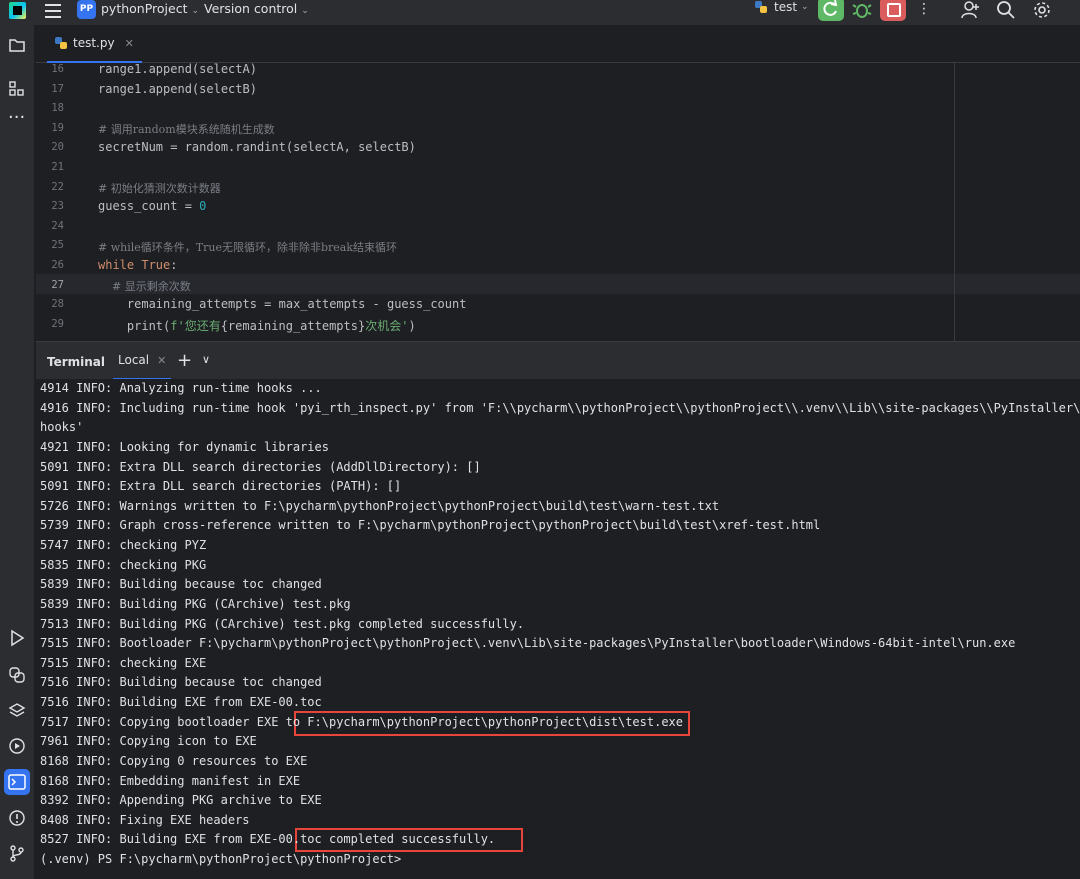 The image size is (1080, 879). What do you see at coordinates (57, 69) in the screenshot?
I see `line-number: 16` at bounding box center [57, 69].